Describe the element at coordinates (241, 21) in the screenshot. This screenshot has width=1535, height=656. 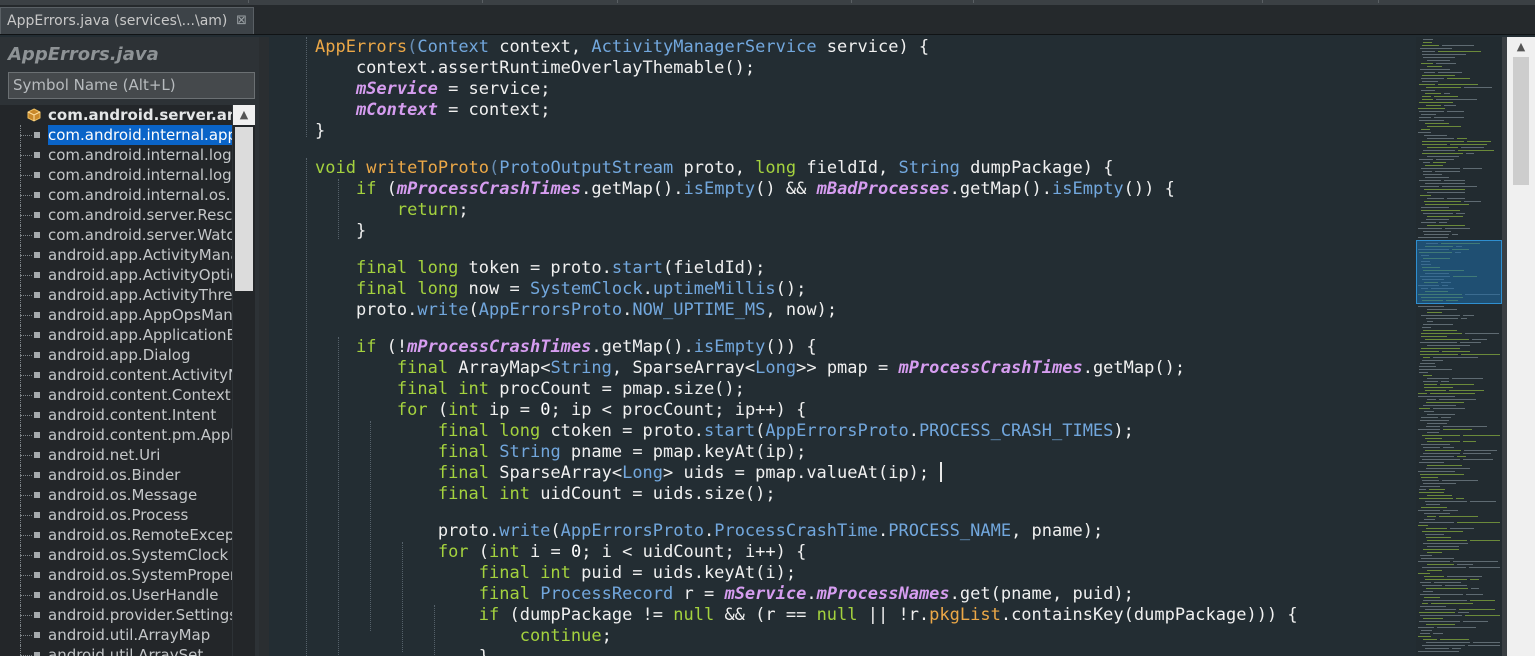
I see `close-tab-icon: ⊠` at that location.